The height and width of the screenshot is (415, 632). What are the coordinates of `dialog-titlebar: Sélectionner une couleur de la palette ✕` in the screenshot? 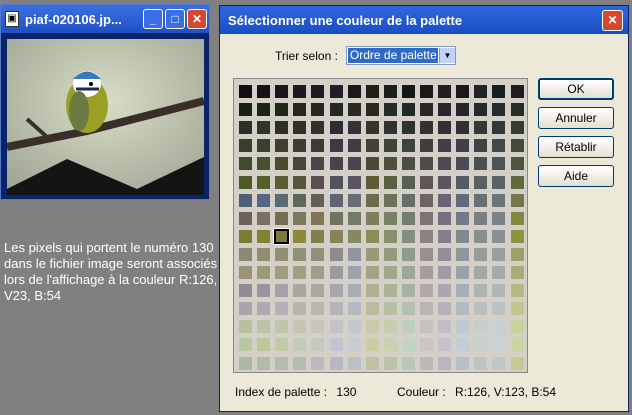 It's located at (424, 20).